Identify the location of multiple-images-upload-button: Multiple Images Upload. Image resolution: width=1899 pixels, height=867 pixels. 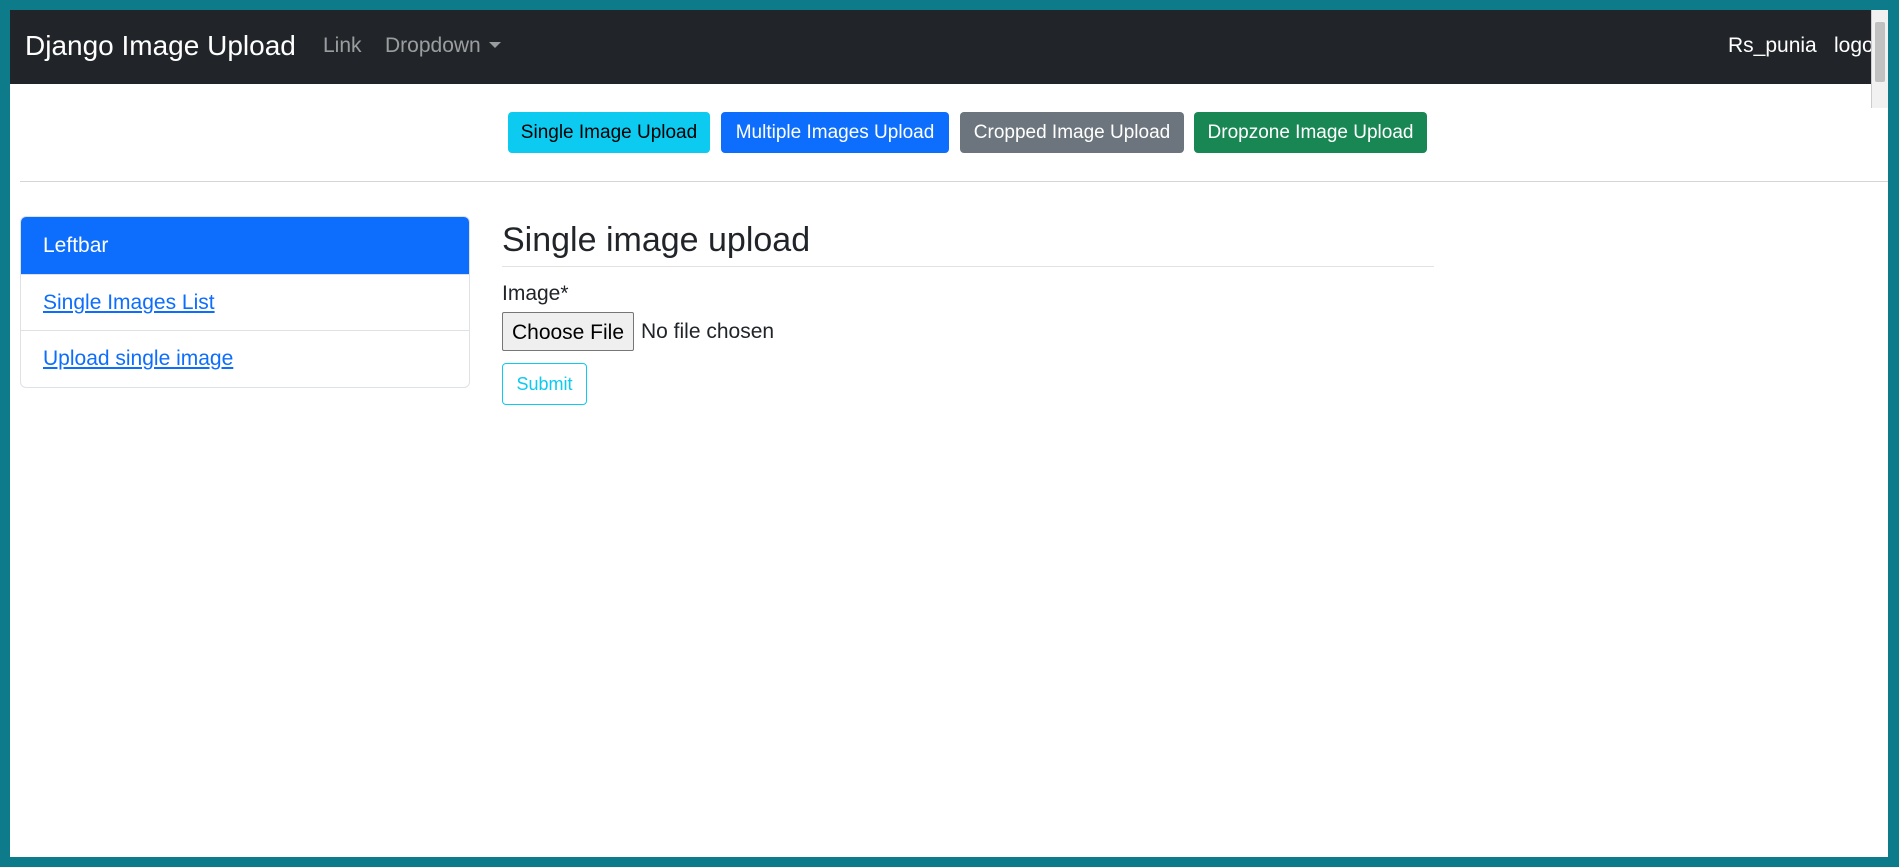
(835, 132).